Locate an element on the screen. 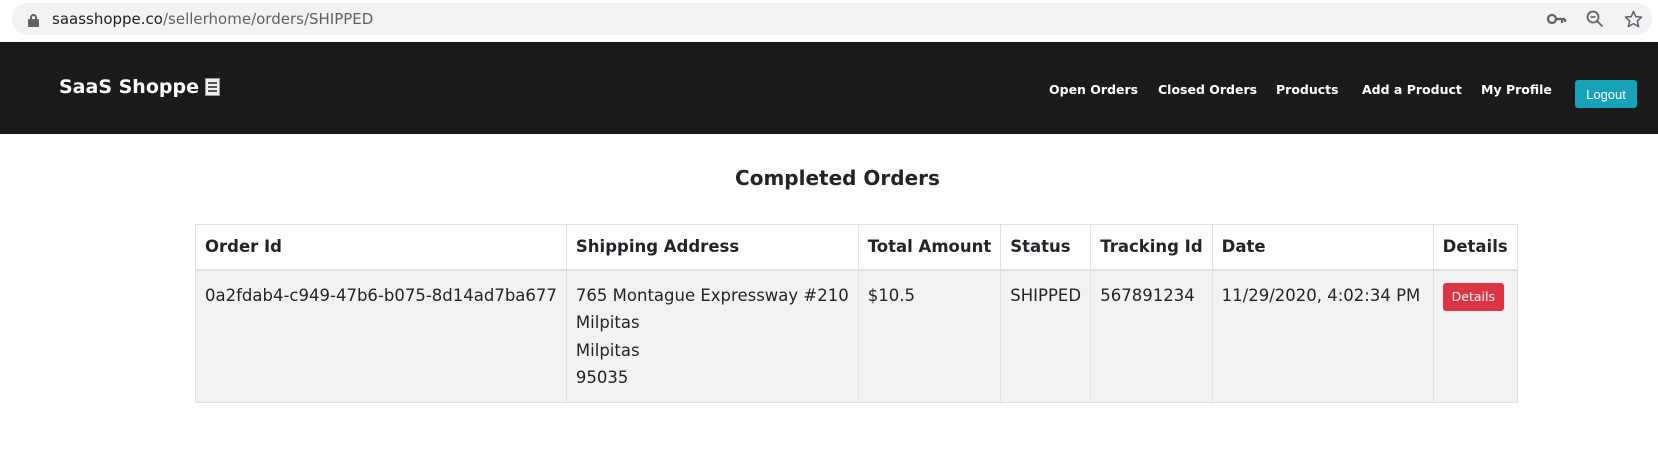 This screenshot has height=450, width=1658. address-city: Milpitas is located at coordinates (607, 322).